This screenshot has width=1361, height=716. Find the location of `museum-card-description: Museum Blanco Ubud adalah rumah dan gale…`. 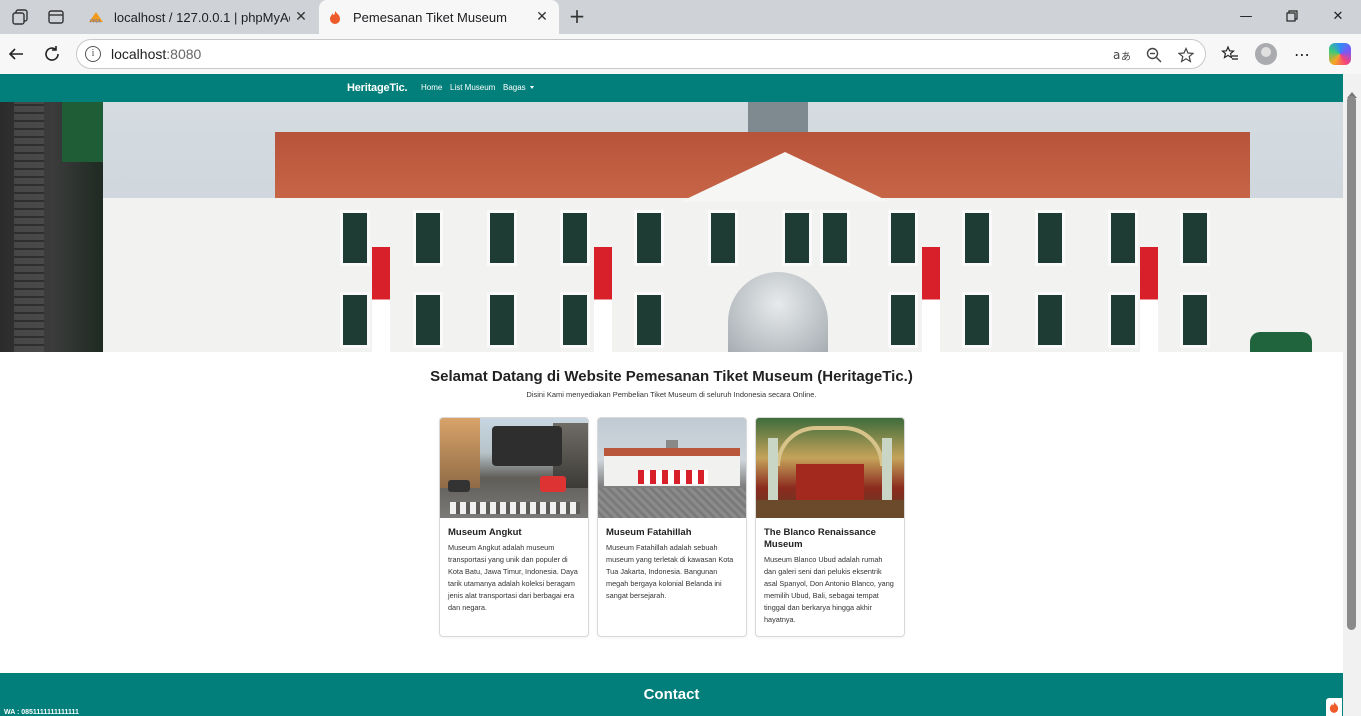

museum-card-description: Museum Blanco Ubud adalah rumah dan gale… is located at coordinates (829, 589).